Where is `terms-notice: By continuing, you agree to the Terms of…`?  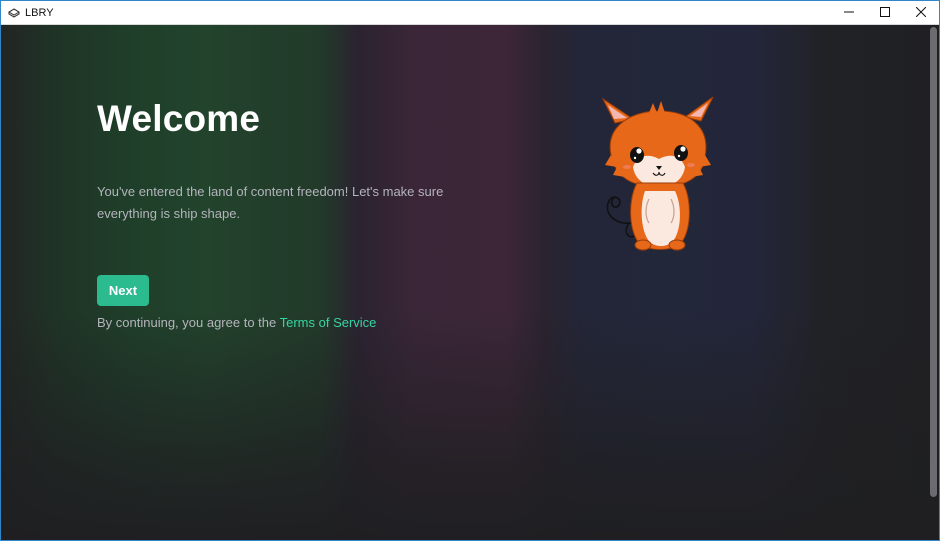
terms-notice: By continuing, you agree to the Terms of… is located at coordinates (236, 322).